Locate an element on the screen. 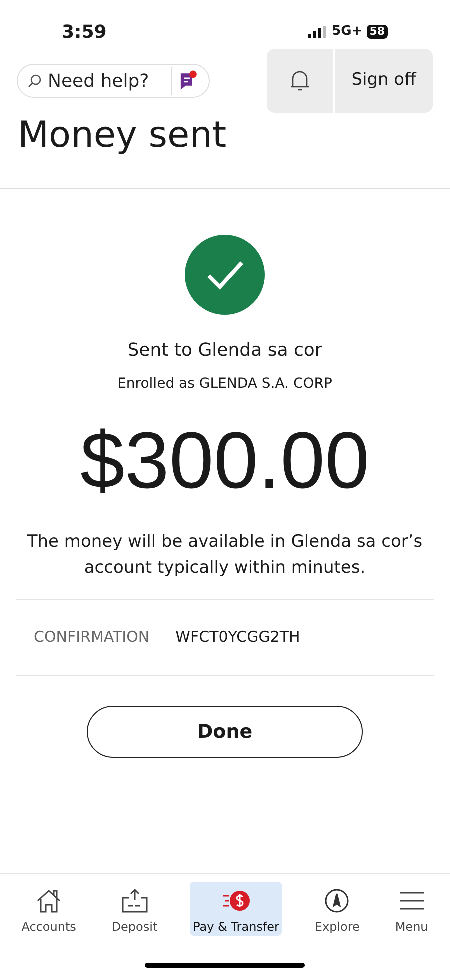  check-circle-icon is located at coordinates (225, 275).